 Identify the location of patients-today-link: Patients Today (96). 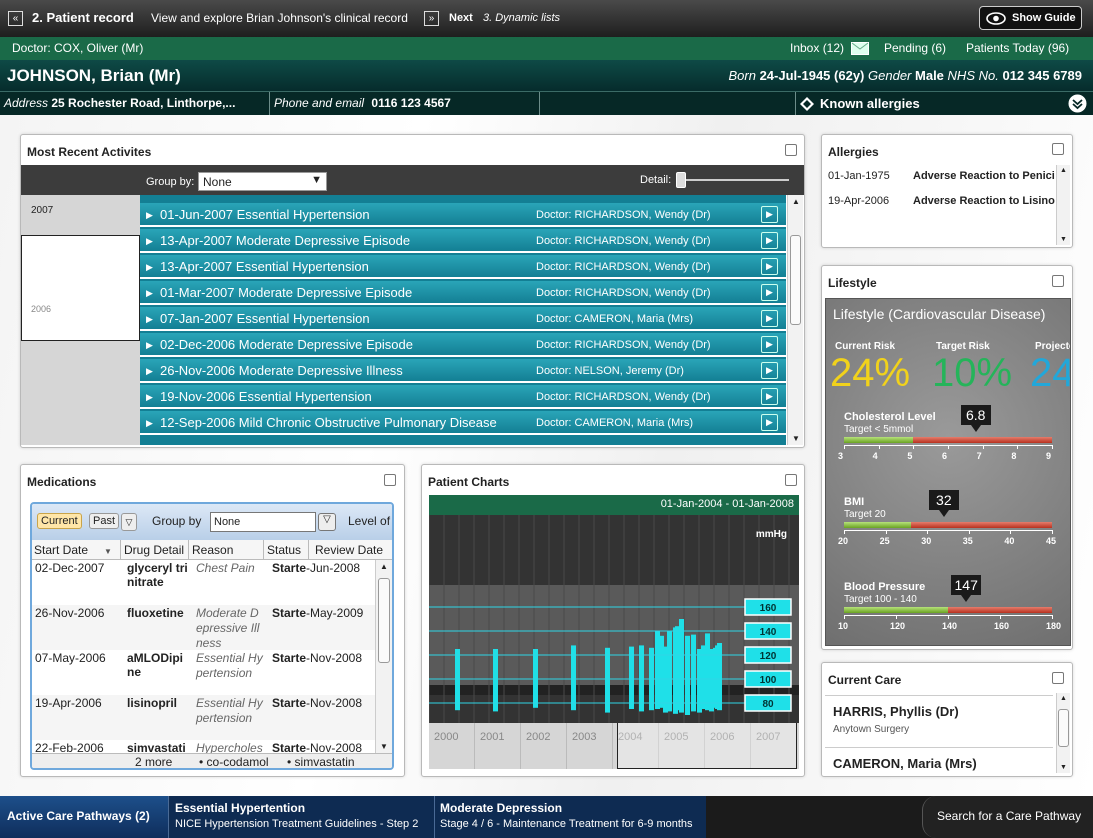
(1017, 48).